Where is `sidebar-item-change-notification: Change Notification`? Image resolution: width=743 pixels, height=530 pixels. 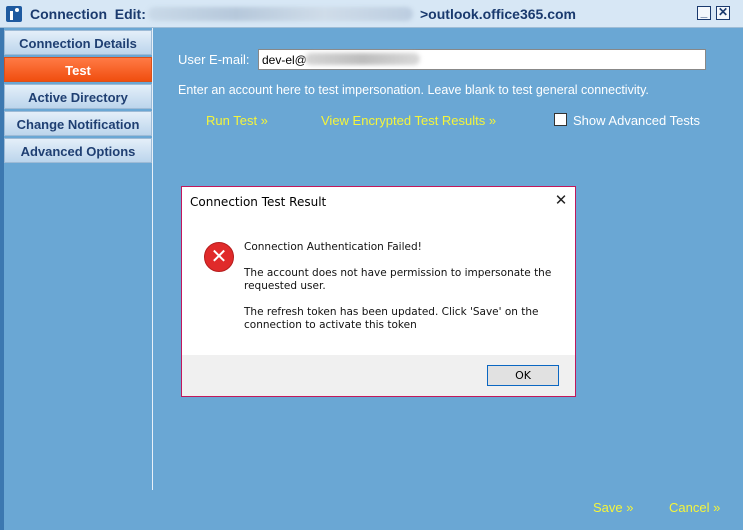 sidebar-item-change-notification: Change Notification is located at coordinates (78, 123).